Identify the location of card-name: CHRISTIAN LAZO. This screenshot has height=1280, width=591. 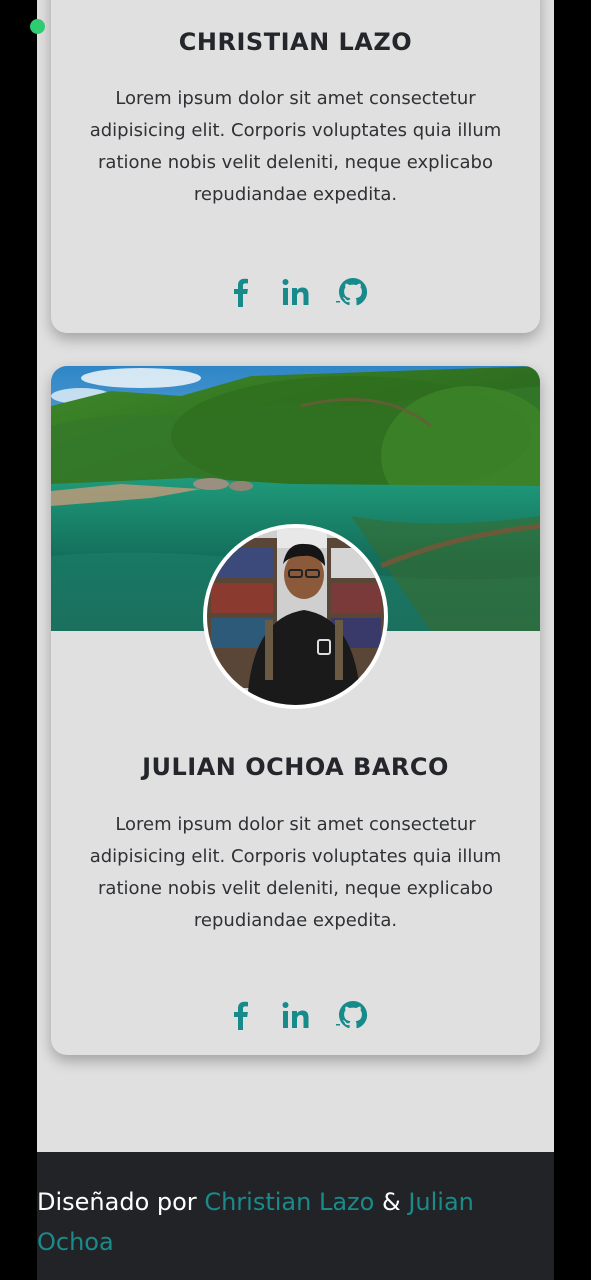
(295, 42).